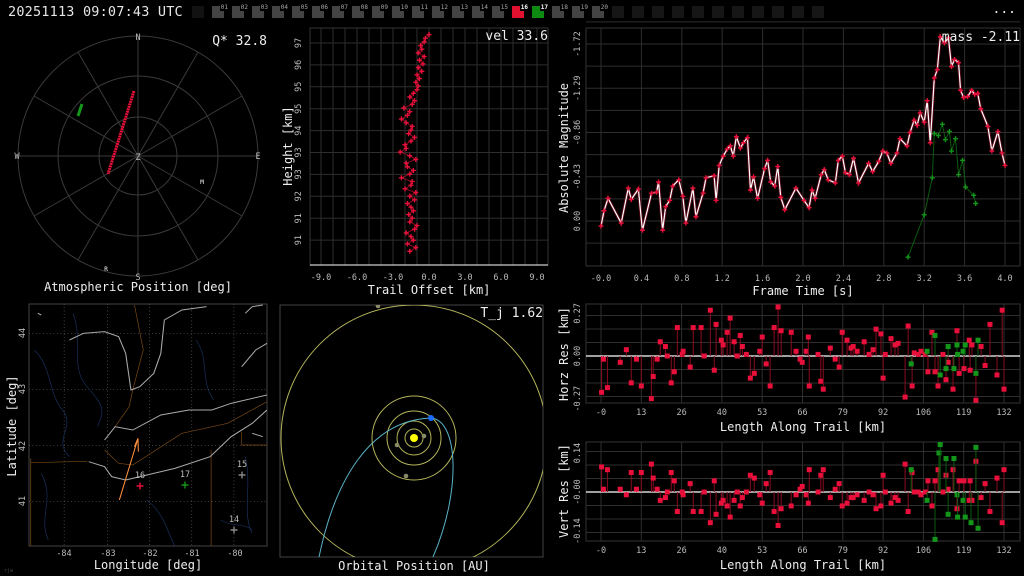 Image resolution: width=1024 pixels, height=576 pixels. What do you see at coordinates (1003, 551) in the screenshot?
I see `x-tick-label: 132` at bounding box center [1003, 551].